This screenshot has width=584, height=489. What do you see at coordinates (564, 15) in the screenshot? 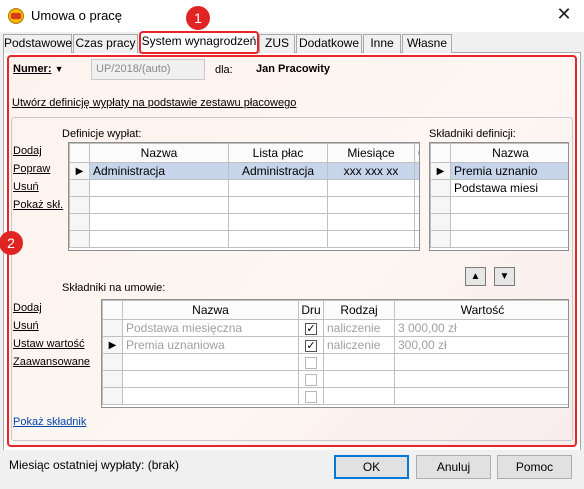
I see `close-icon: ✕` at bounding box center [564, 15].